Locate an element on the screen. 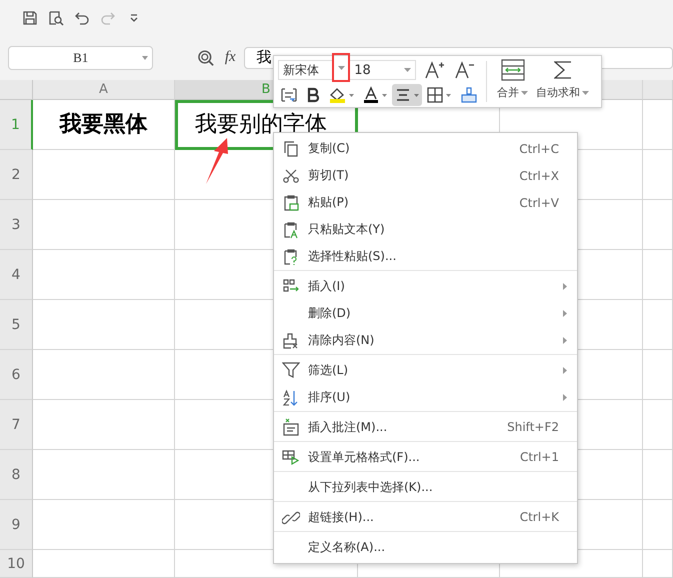 This screenshot has height=578, width=673. table-cell: 我要黑体 is located at coordinates (104, 125).